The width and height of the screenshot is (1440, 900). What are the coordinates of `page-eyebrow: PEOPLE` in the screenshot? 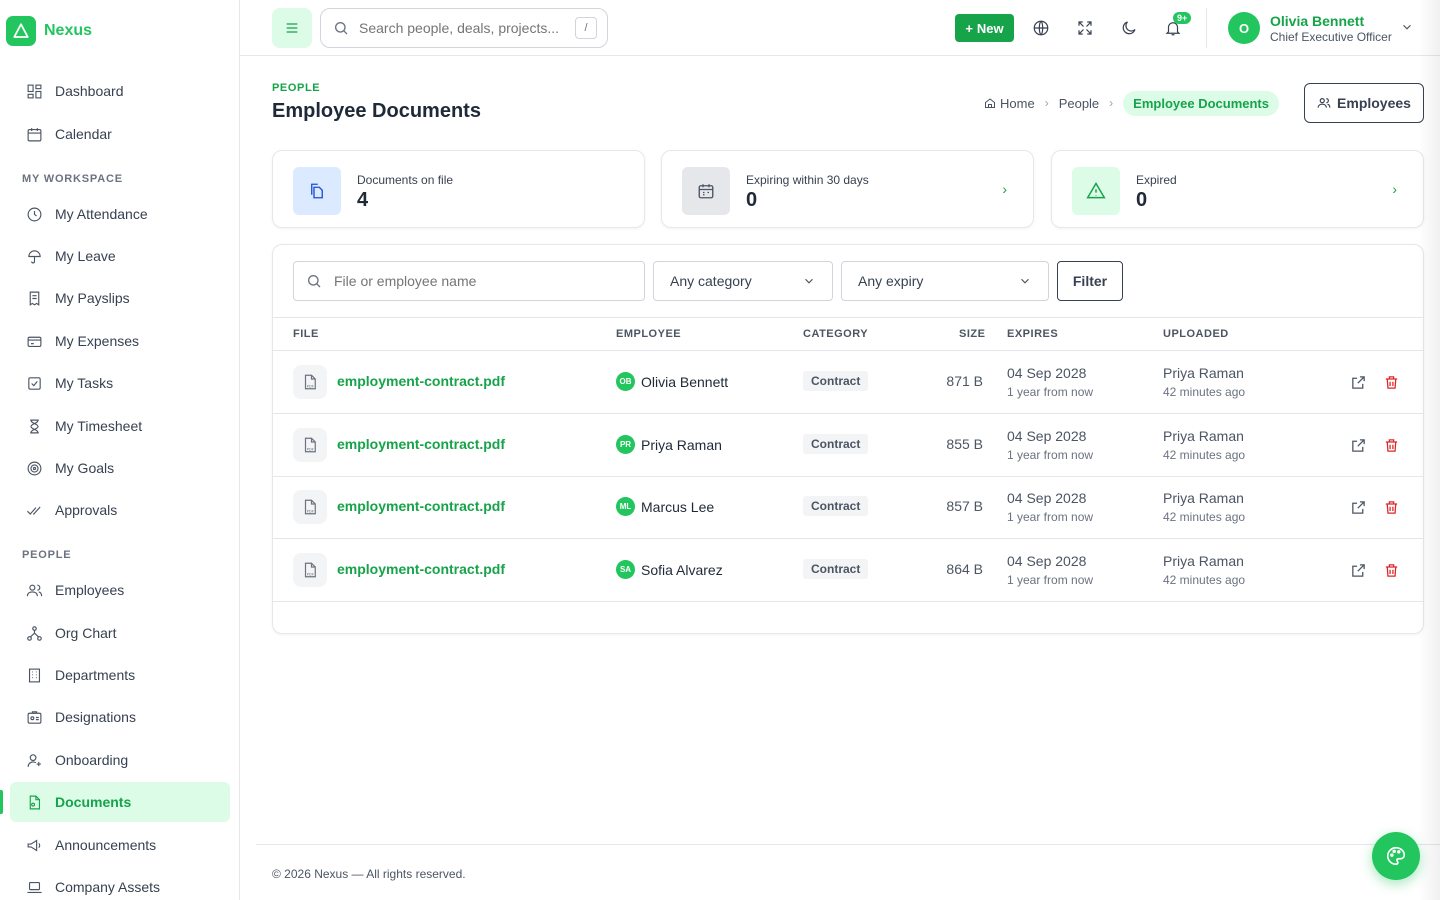 It's located at (296, 88).